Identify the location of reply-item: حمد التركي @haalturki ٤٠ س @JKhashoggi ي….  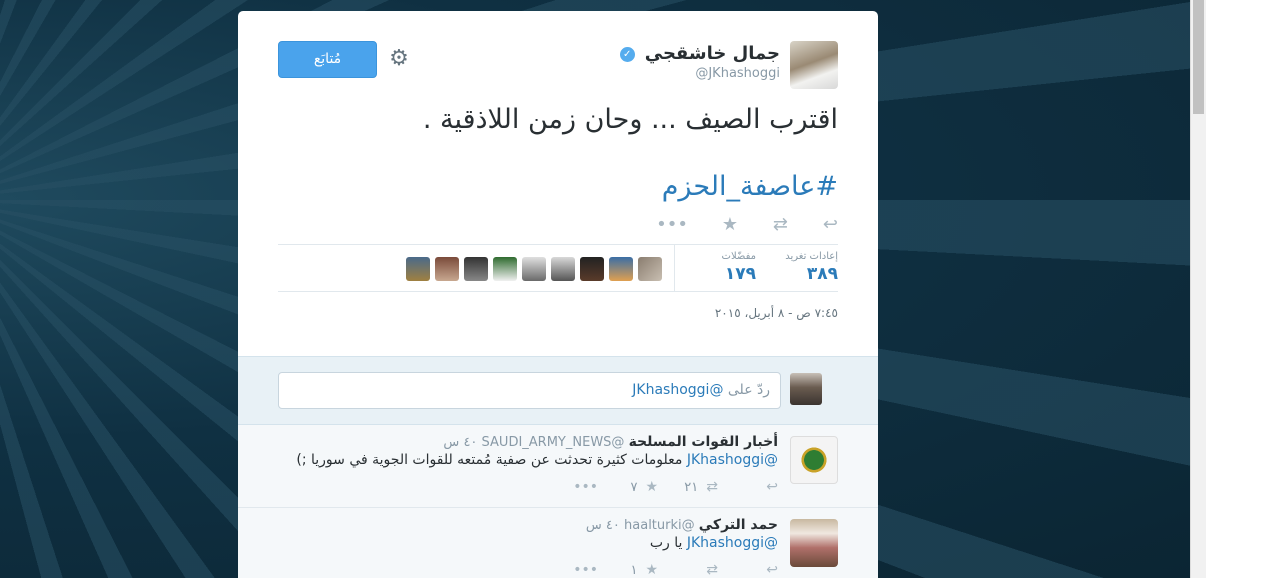
(558, 543).